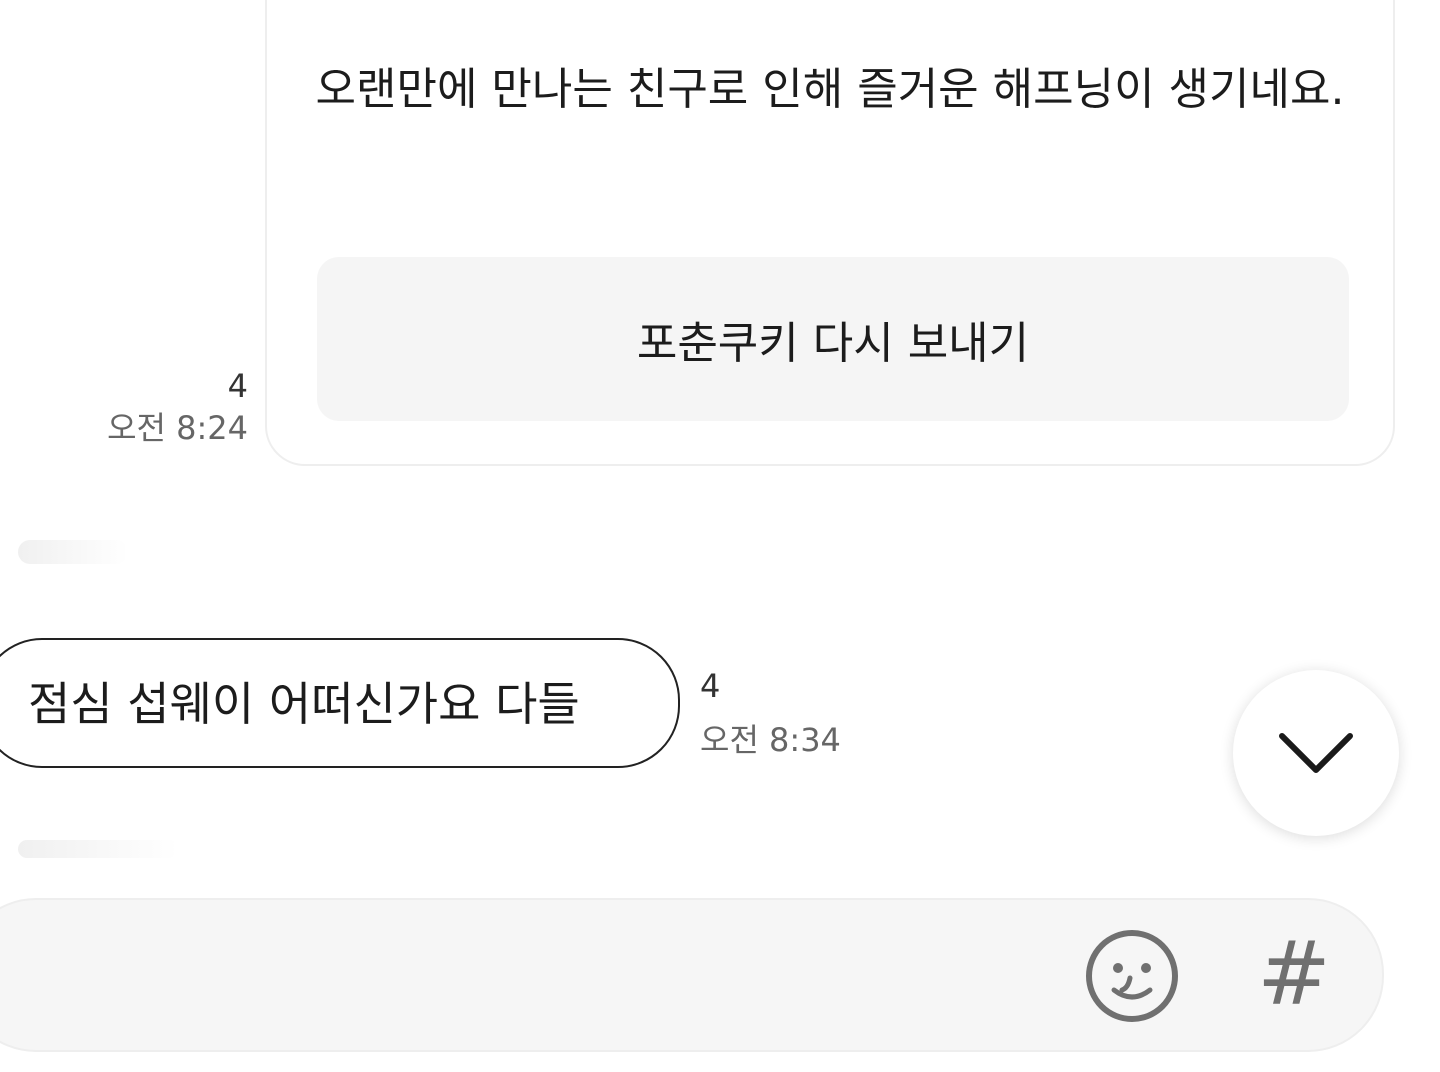 Image resolution: width=1440 pixels, height=1072 pixels. What do you see at coordinates (177, 428) in the screenshot?
I see `message-time: 오전 8:24` at bounding box center [177, 428].